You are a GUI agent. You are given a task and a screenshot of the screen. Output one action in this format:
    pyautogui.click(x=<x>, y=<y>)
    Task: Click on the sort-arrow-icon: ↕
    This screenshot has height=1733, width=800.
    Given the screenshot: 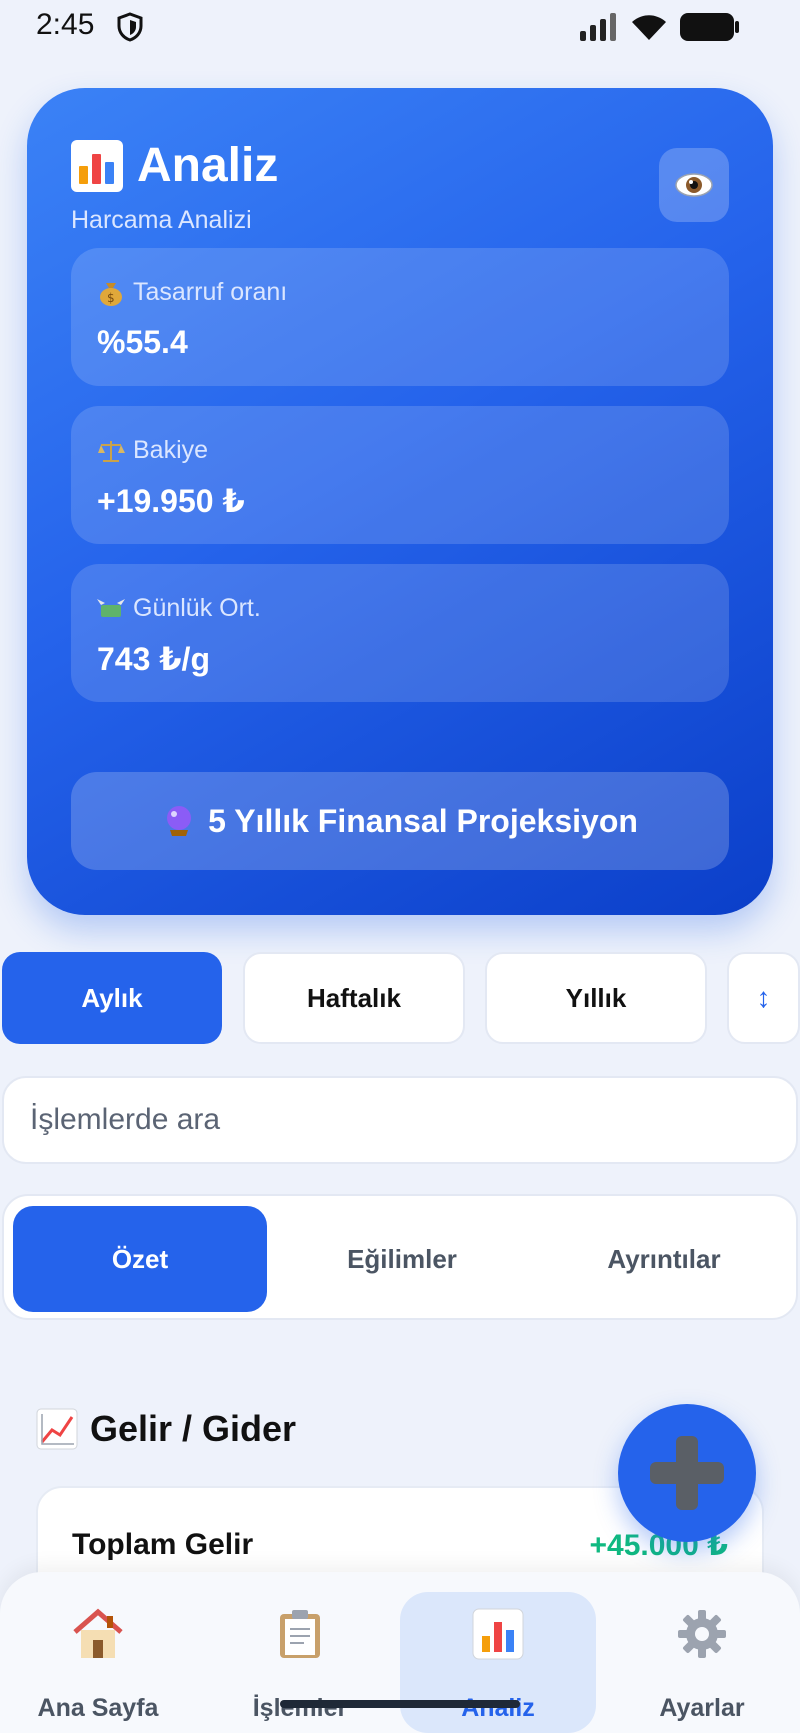 What is the action you would take?
    pyautogui.click(x=763, y=997)
    